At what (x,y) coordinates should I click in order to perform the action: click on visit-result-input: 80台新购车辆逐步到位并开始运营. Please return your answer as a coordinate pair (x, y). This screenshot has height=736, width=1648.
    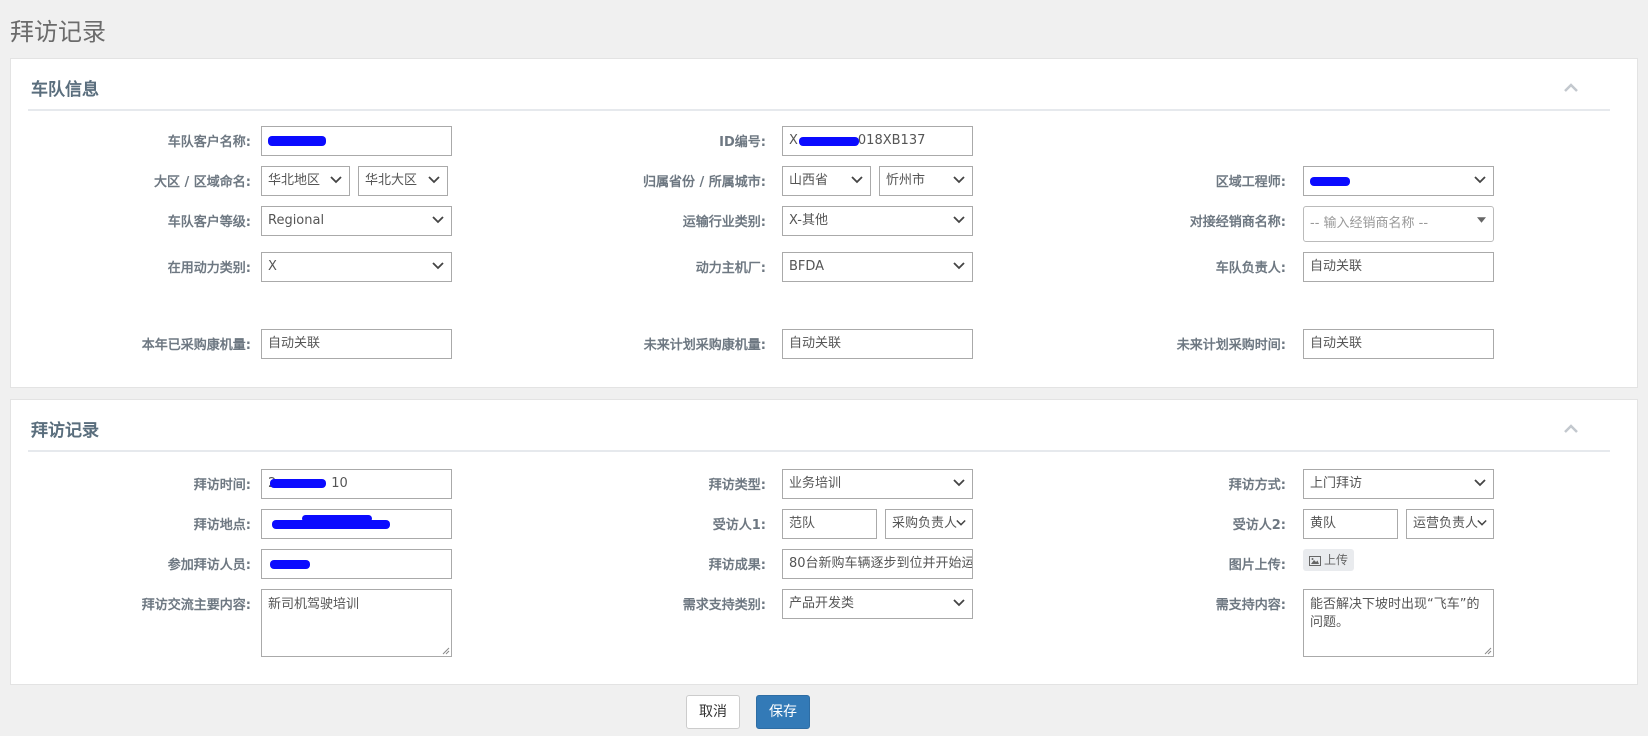
    Looking at the image, I should click on (877, 564).